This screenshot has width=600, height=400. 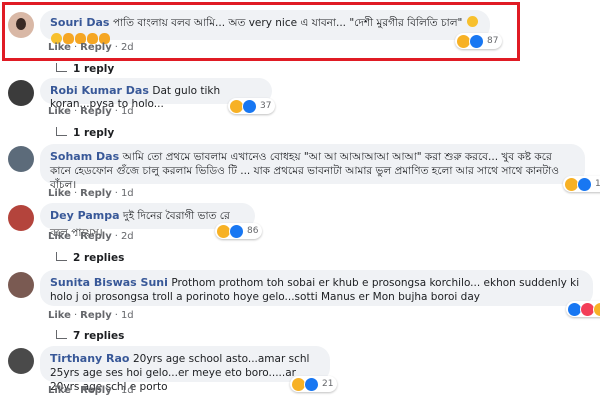 I want to click on replies-label: 7 replies, so click(x=99, y=336).